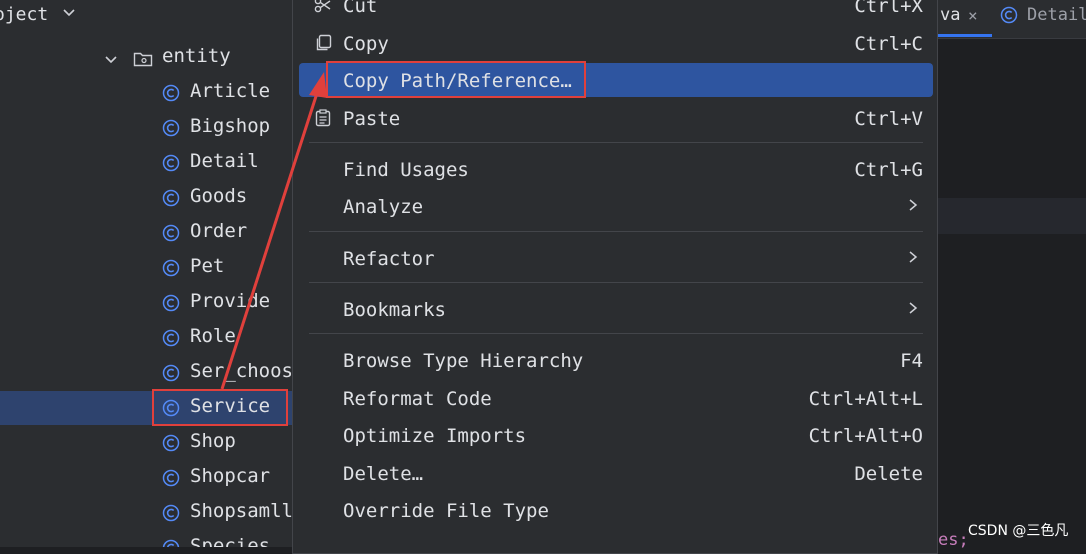 This screenshot has height=554, width=1086. I want to click on menu-item-label: Refactor, so click(389, 259).